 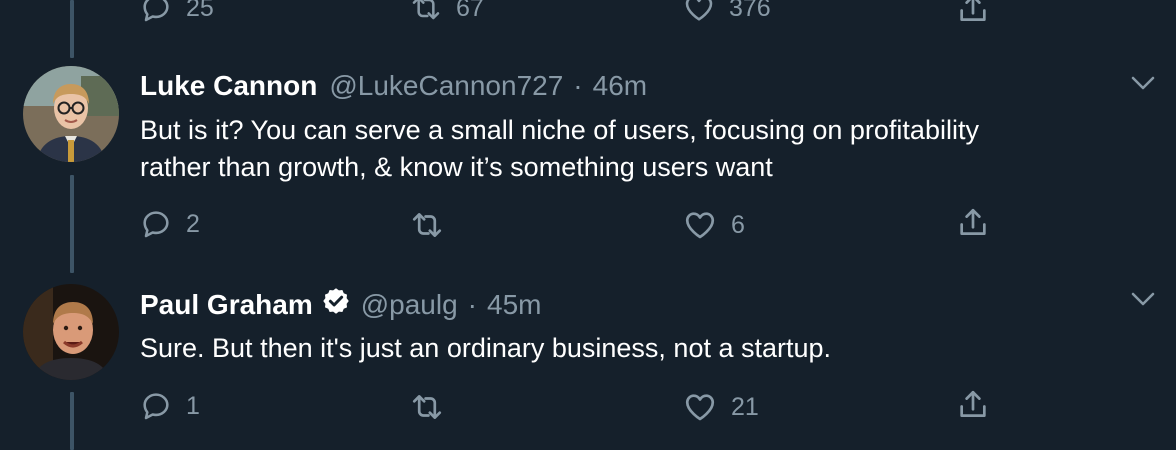 I want to click on display-name: Luke Cannon, so click(x=228, y=86).